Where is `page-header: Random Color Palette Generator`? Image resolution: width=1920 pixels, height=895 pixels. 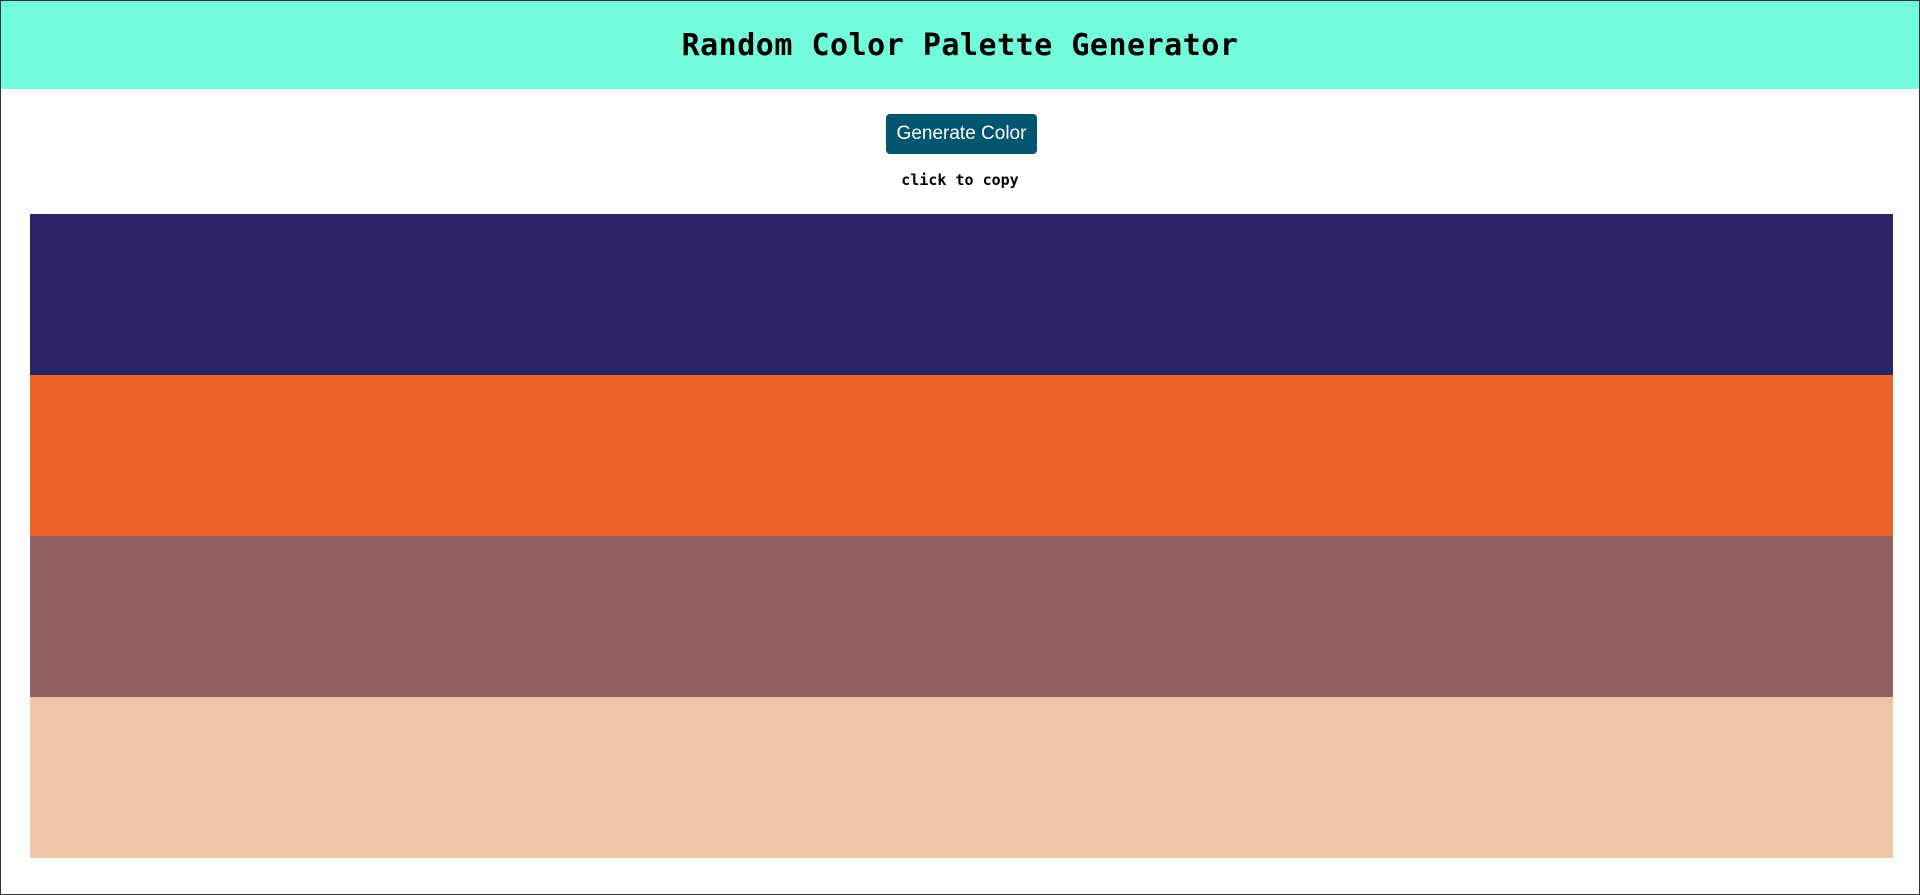 page-header: Random Color Palette Generator is located at coordinates (960, 45).